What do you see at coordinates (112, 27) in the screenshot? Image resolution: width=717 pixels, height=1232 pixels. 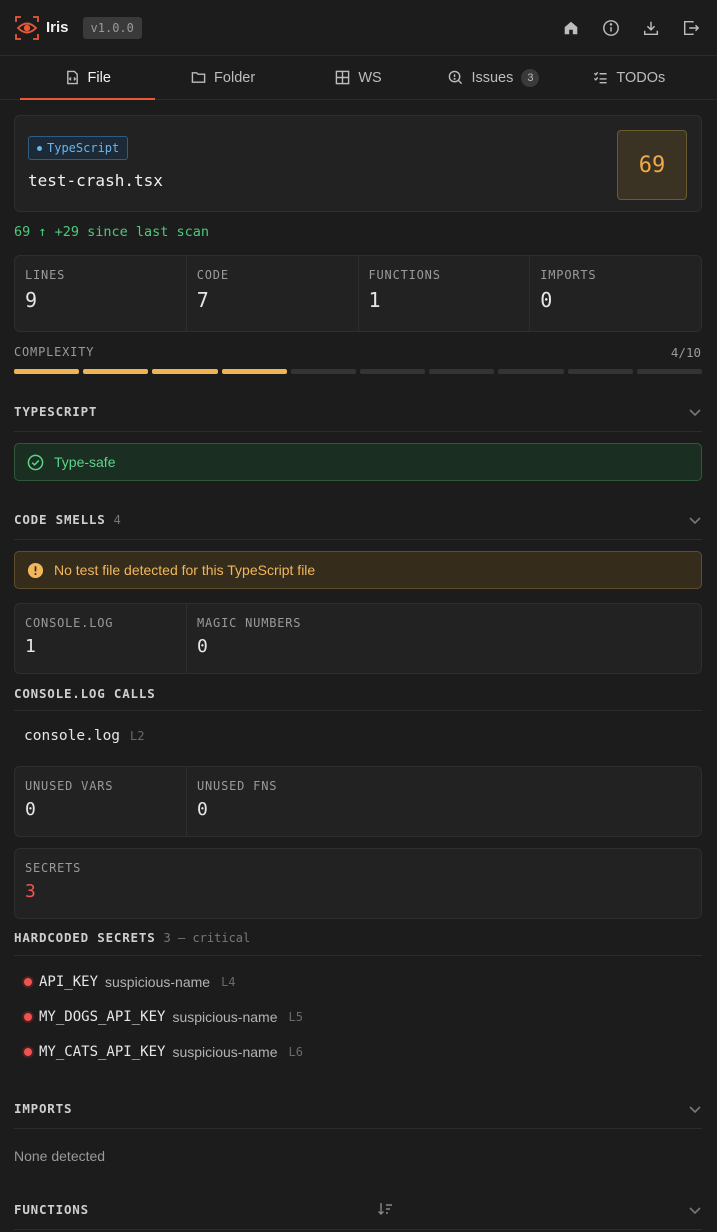 I see `version-badge: v1.0.0` at bounding box center [112, 27].